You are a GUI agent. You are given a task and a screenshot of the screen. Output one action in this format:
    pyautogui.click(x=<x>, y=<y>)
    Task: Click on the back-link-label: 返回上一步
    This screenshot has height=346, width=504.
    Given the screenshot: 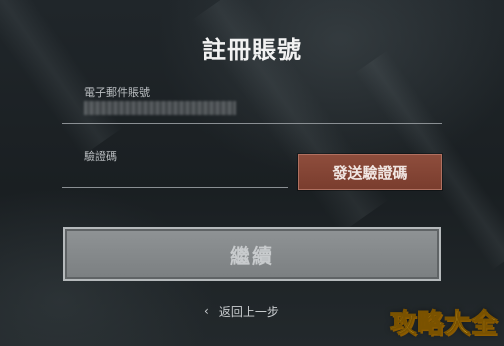 What is the action you would take?
    pyautogui.click(x=248, y=311)
    